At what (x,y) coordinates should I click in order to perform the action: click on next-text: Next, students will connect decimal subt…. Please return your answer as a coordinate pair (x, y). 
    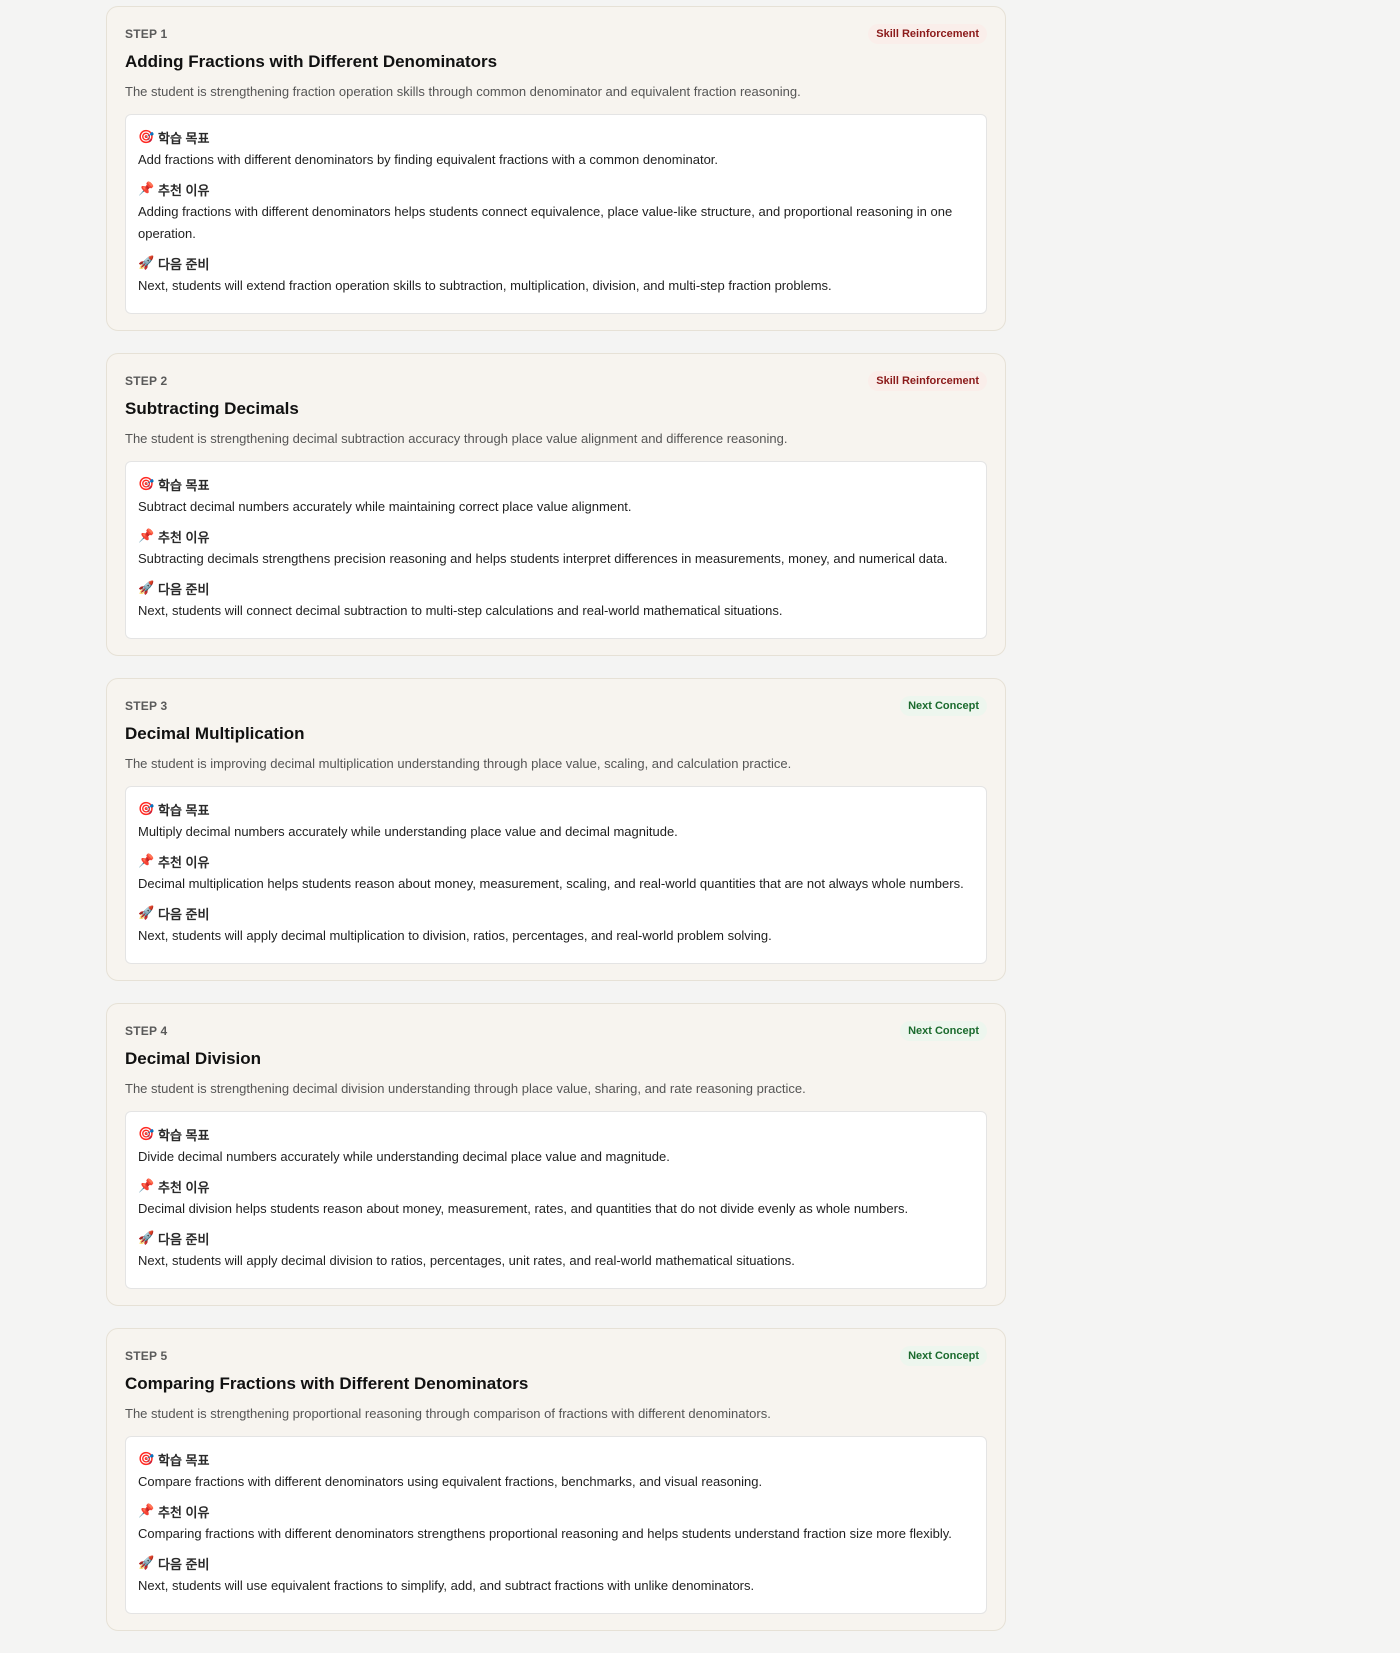
    Looking at the image, I should click on (460, 610).